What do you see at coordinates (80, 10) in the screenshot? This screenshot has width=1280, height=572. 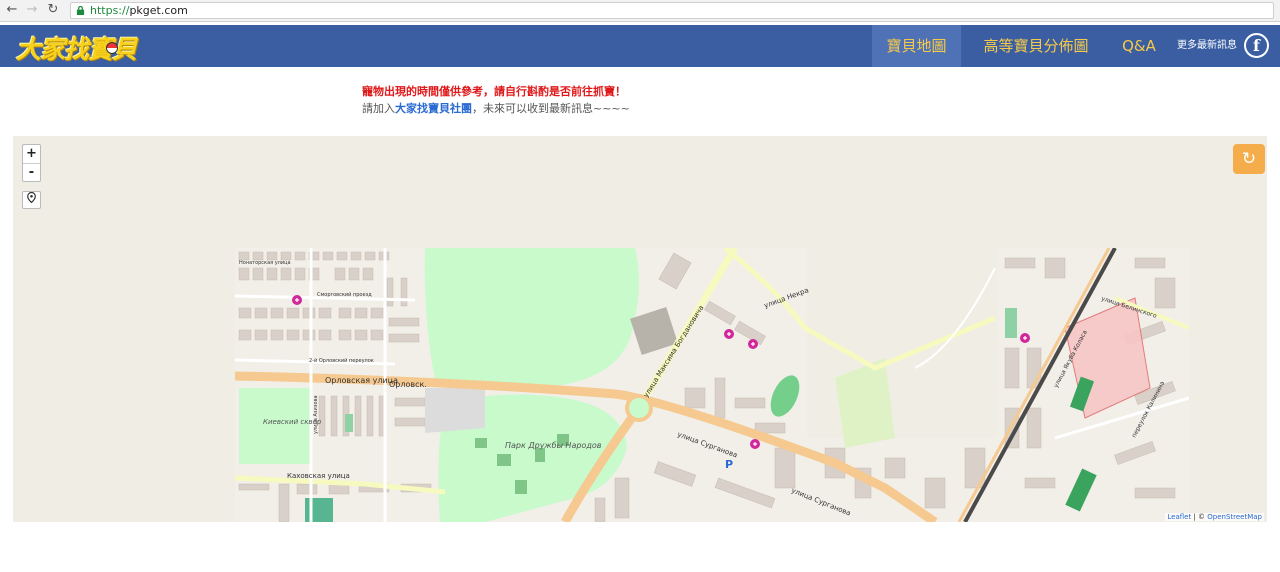 I see `lock-icon` at bounding box center [80, 10].